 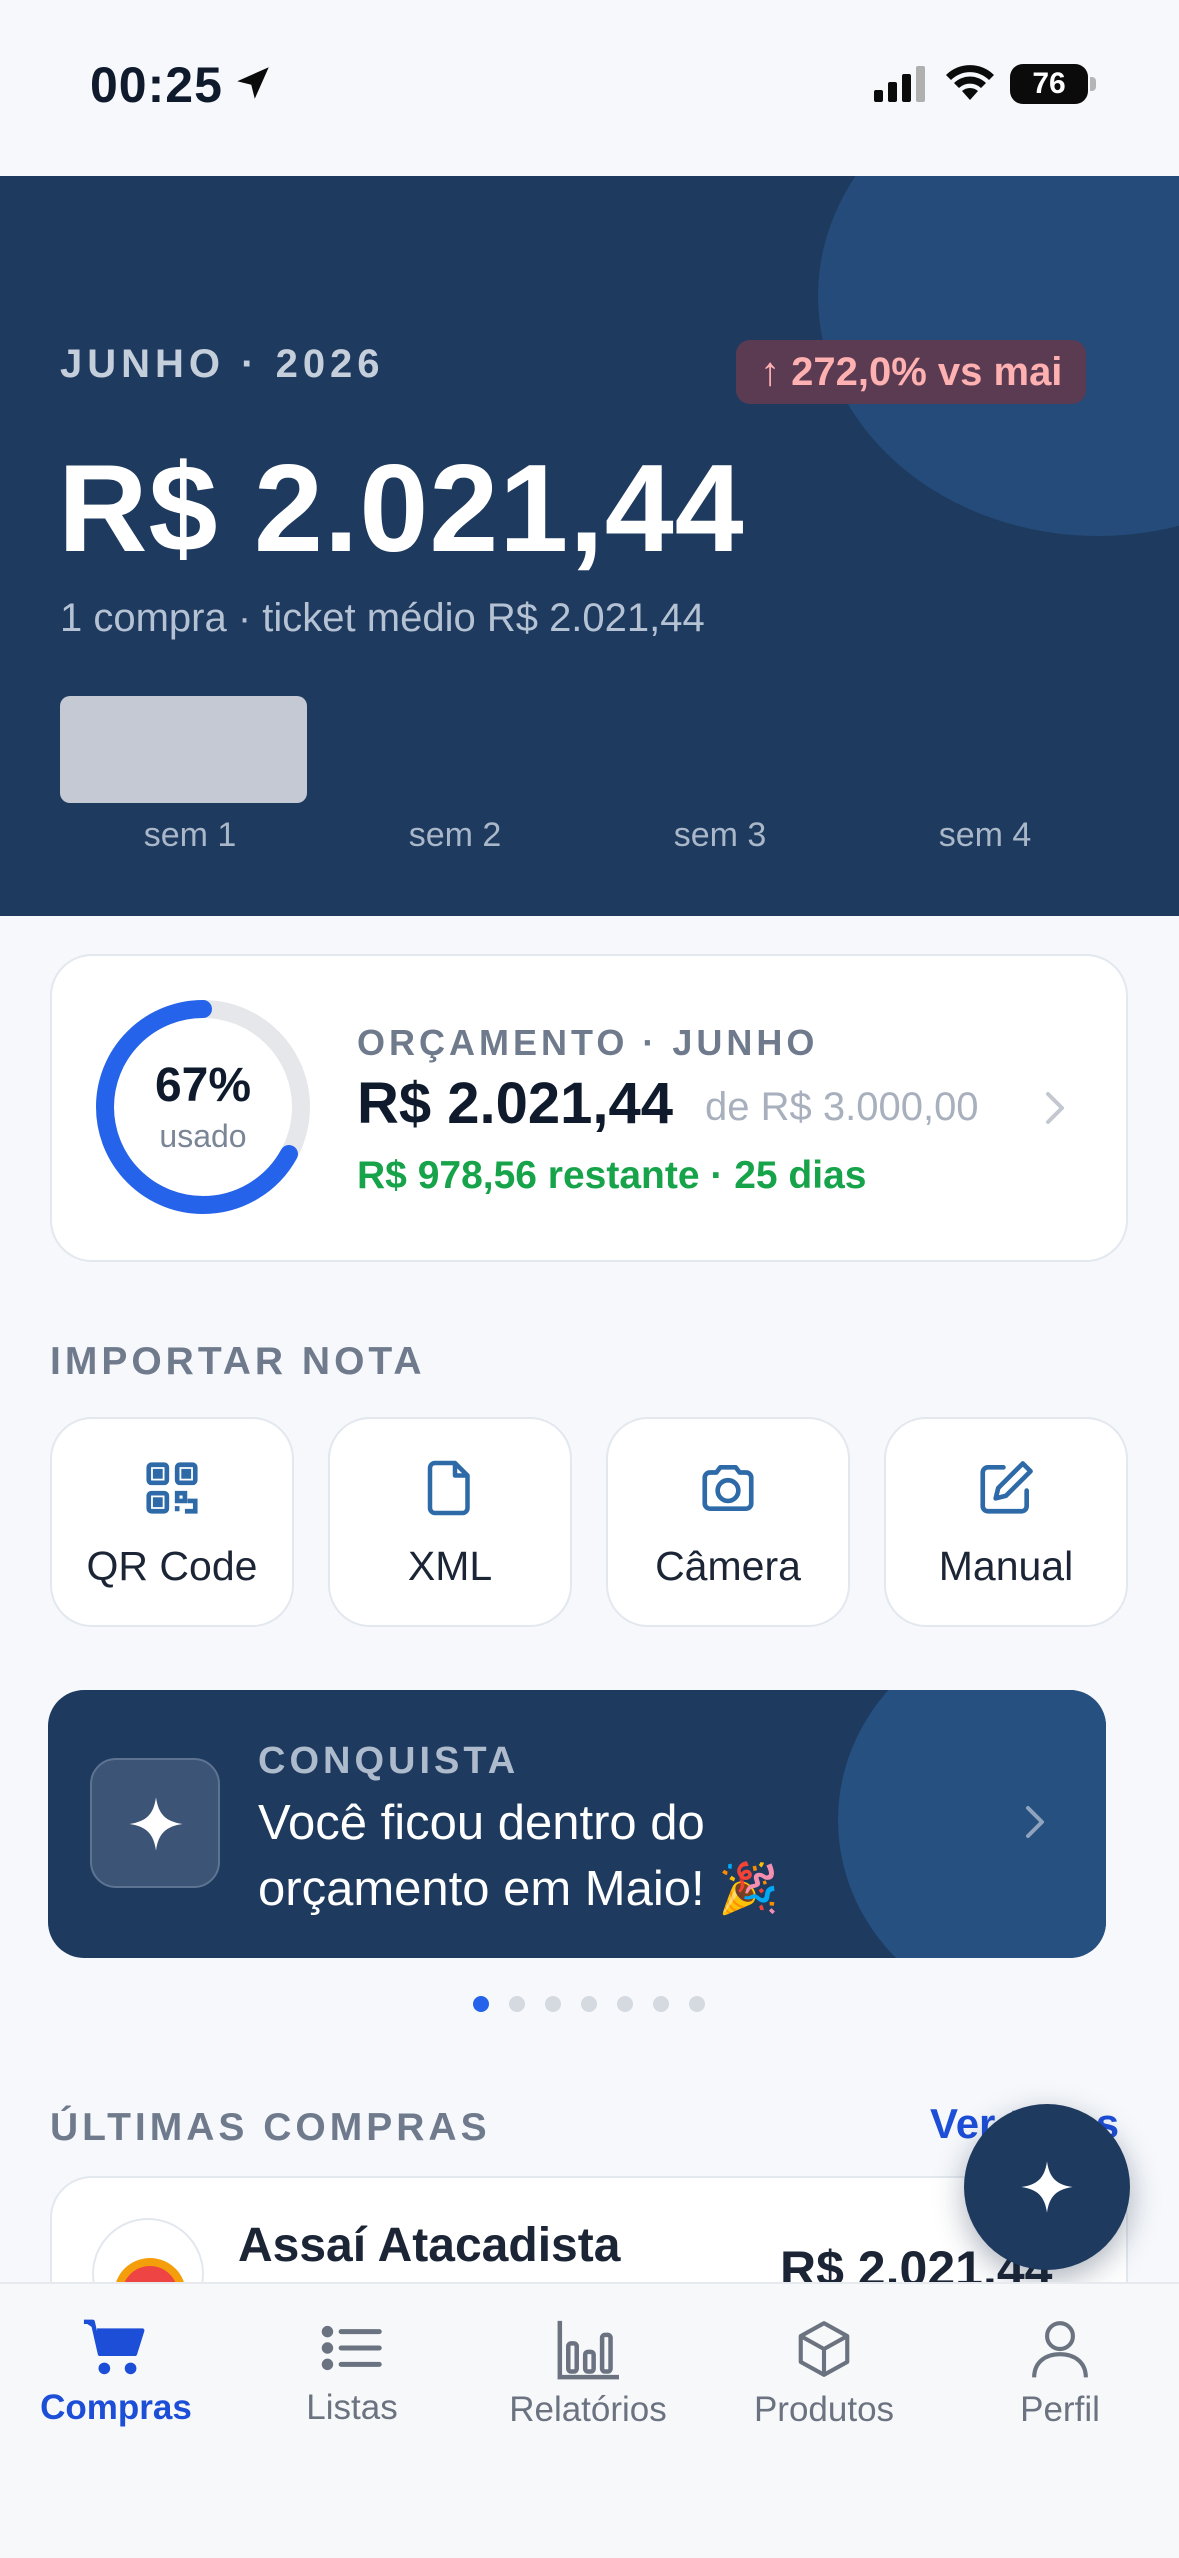 I want to click on budget-percent: 67%, so click(x=203, y=1085).